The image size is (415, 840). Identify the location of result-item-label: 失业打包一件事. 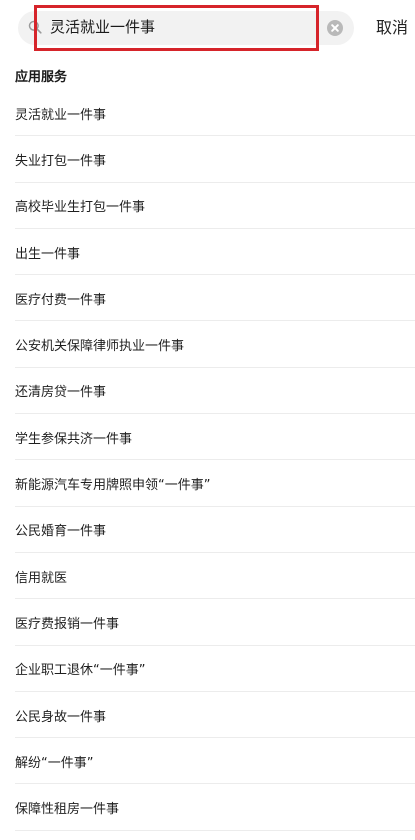
(61, 161).